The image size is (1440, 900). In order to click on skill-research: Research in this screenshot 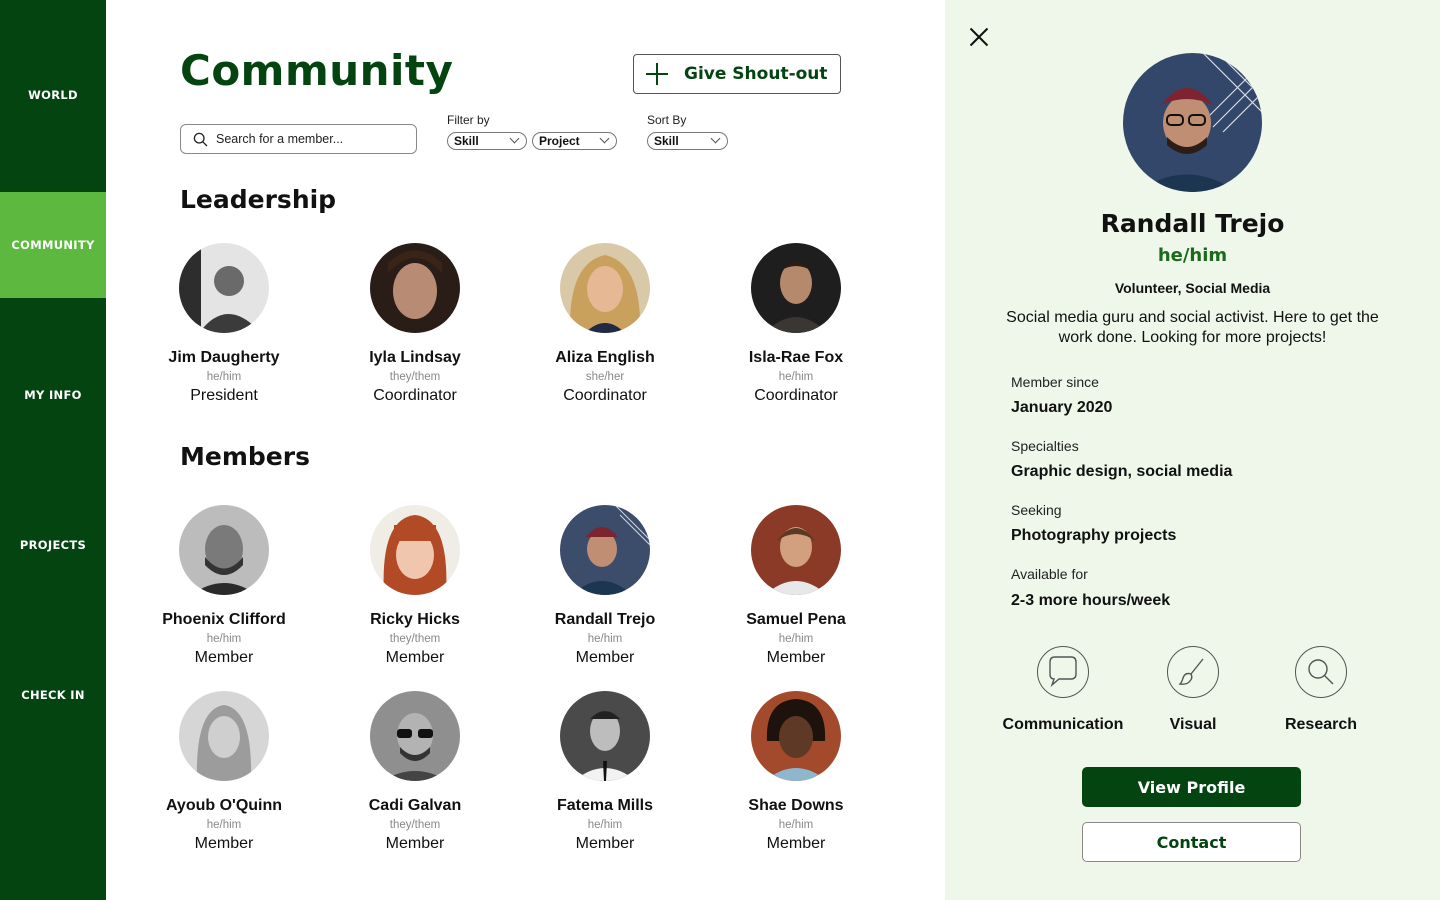, I will do `click(1321, 690)`.